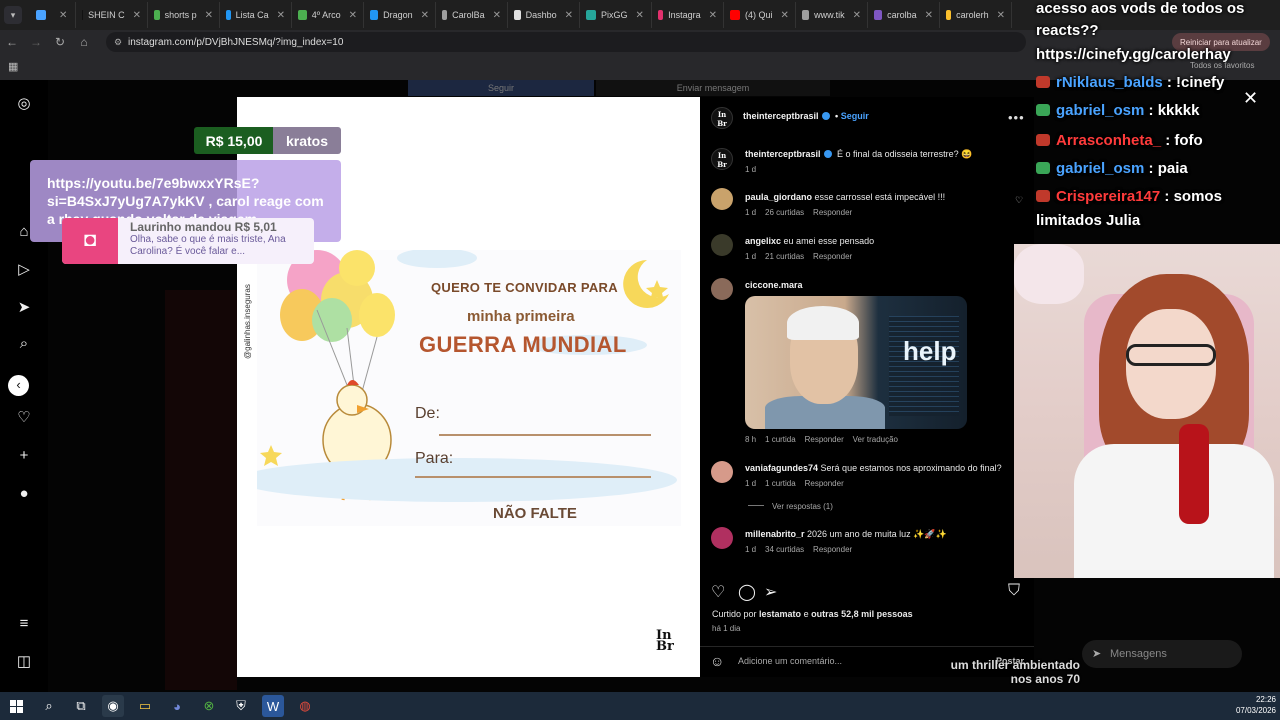 This screenshot has width=1280, height=720. I want to click on post-author-name: theinterceptbrasil, so click(781, 116).